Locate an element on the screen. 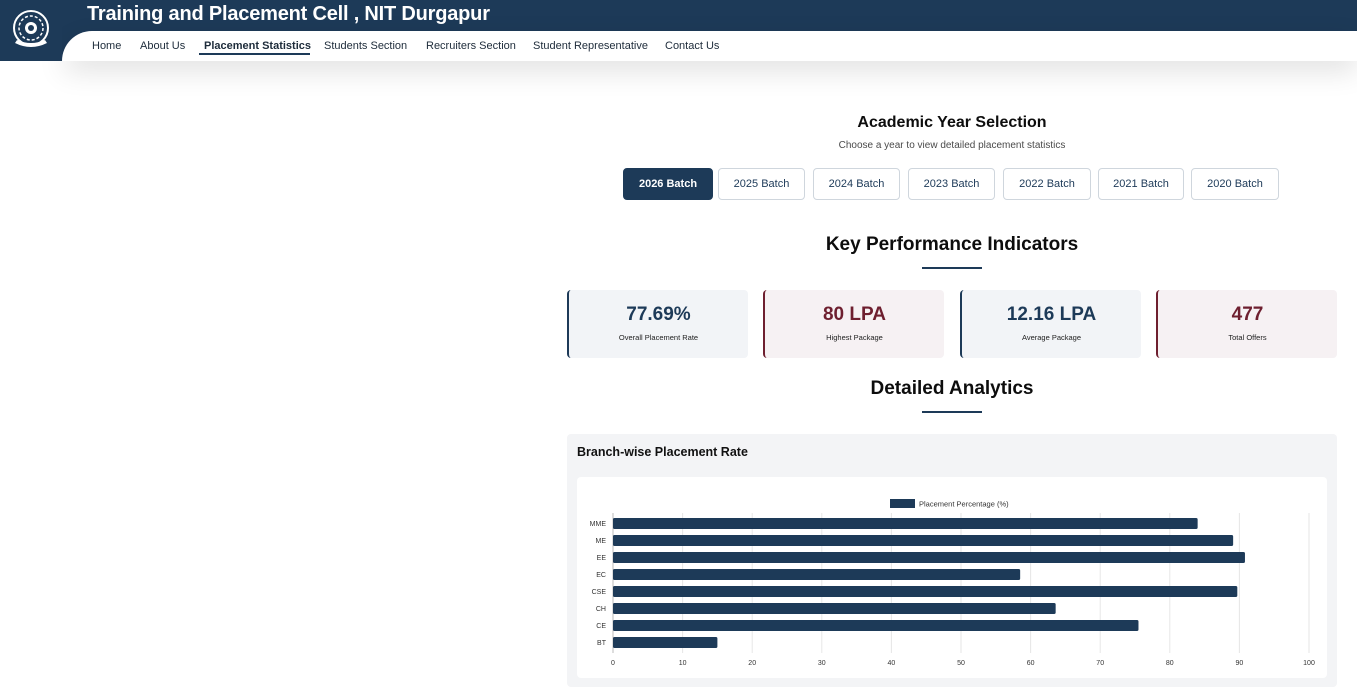 The width and height of the screenshot is (1357, 697). batch-button-2021: 2021 Batch is located at coordinates (1141, 184).